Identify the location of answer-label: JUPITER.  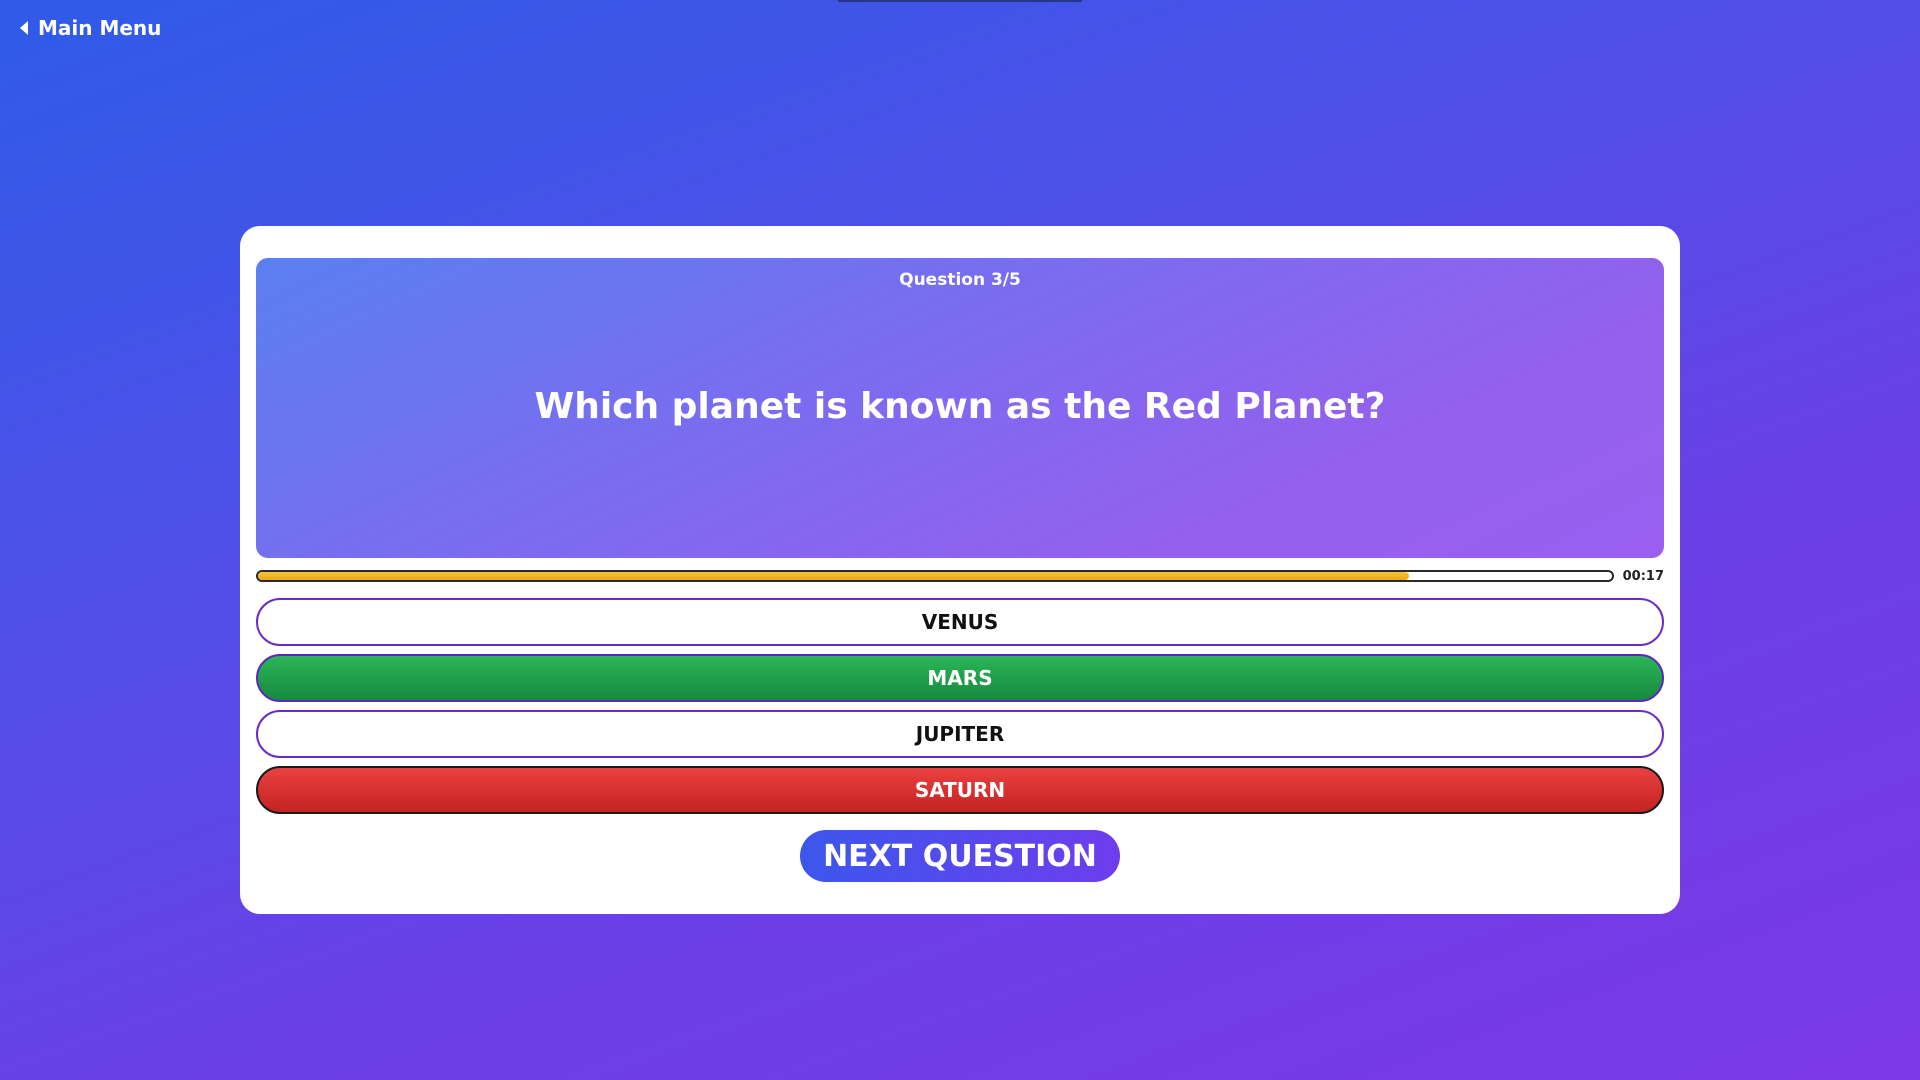
(960, 734).